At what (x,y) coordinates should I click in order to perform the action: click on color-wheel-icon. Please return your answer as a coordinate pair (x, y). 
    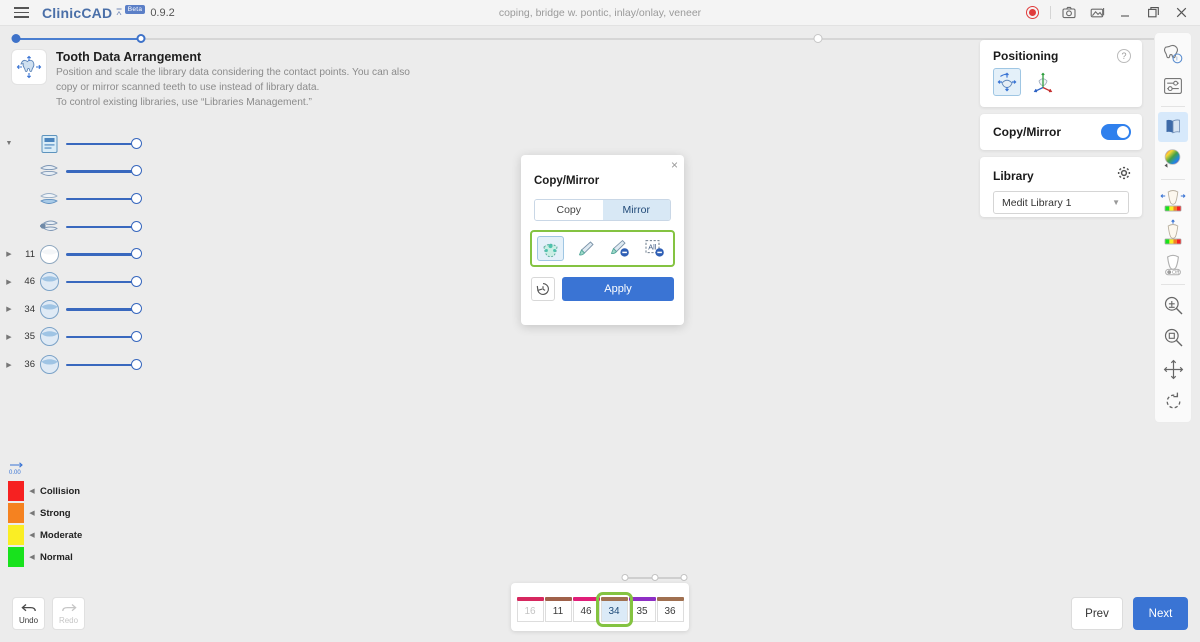
    Looking at the image, I should click on (1173, 159).